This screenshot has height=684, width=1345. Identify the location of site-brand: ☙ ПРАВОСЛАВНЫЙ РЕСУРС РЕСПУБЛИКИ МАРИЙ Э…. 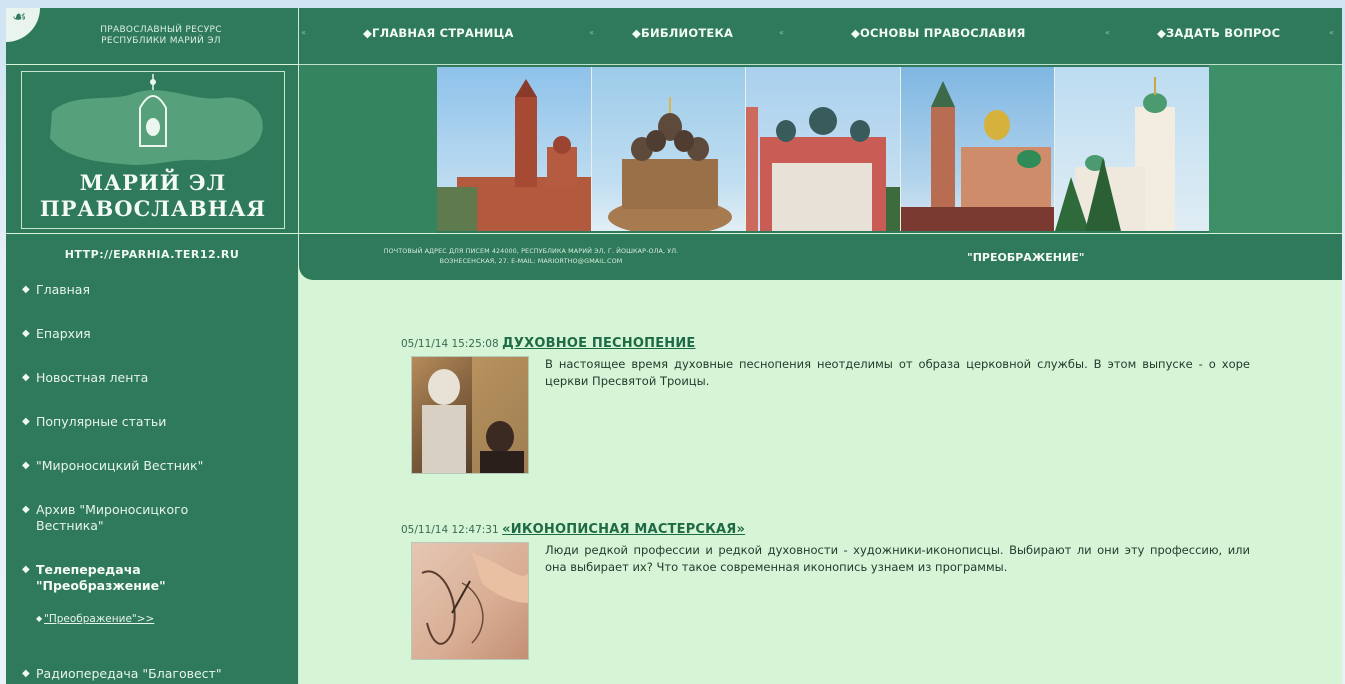
(152, 36).